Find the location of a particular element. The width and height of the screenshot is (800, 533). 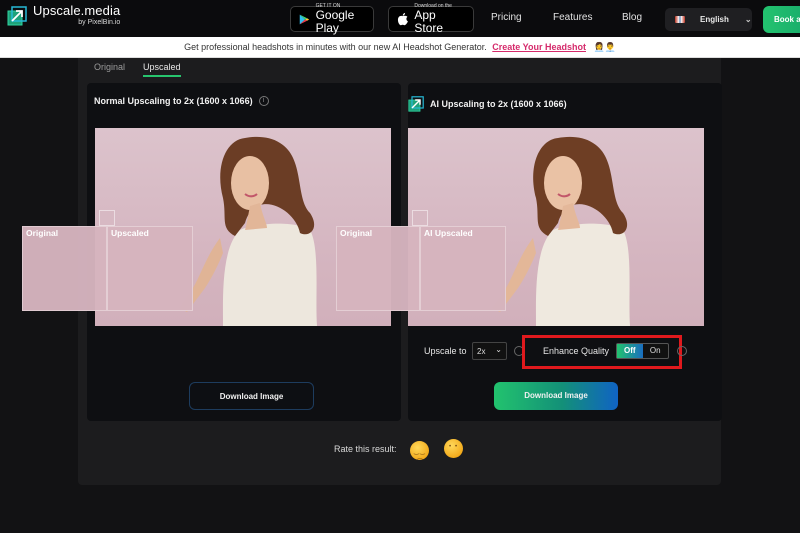

upscale-factor-value: 2x is located at coordinates (481, 351).